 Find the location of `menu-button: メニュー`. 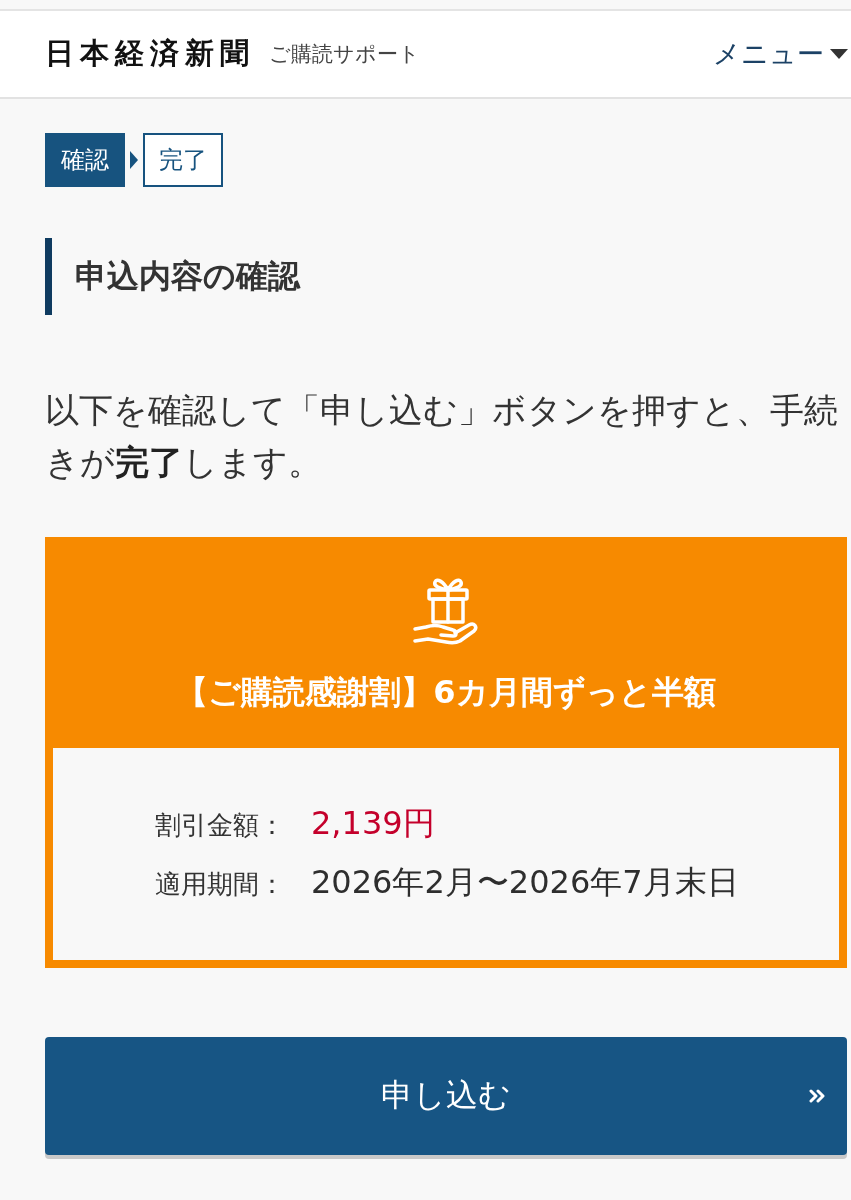

menu-button: メニュー is located at coordinates (780, 54).